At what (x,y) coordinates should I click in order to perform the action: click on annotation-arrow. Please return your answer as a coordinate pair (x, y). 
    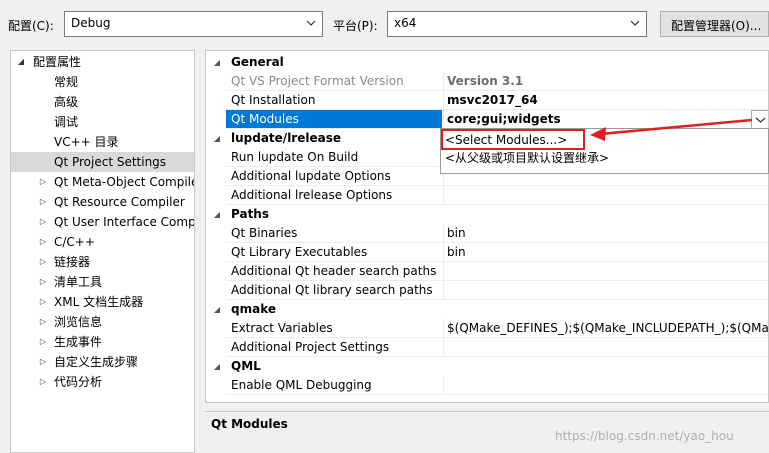
    Looking at the image, I should click on (671, 129).